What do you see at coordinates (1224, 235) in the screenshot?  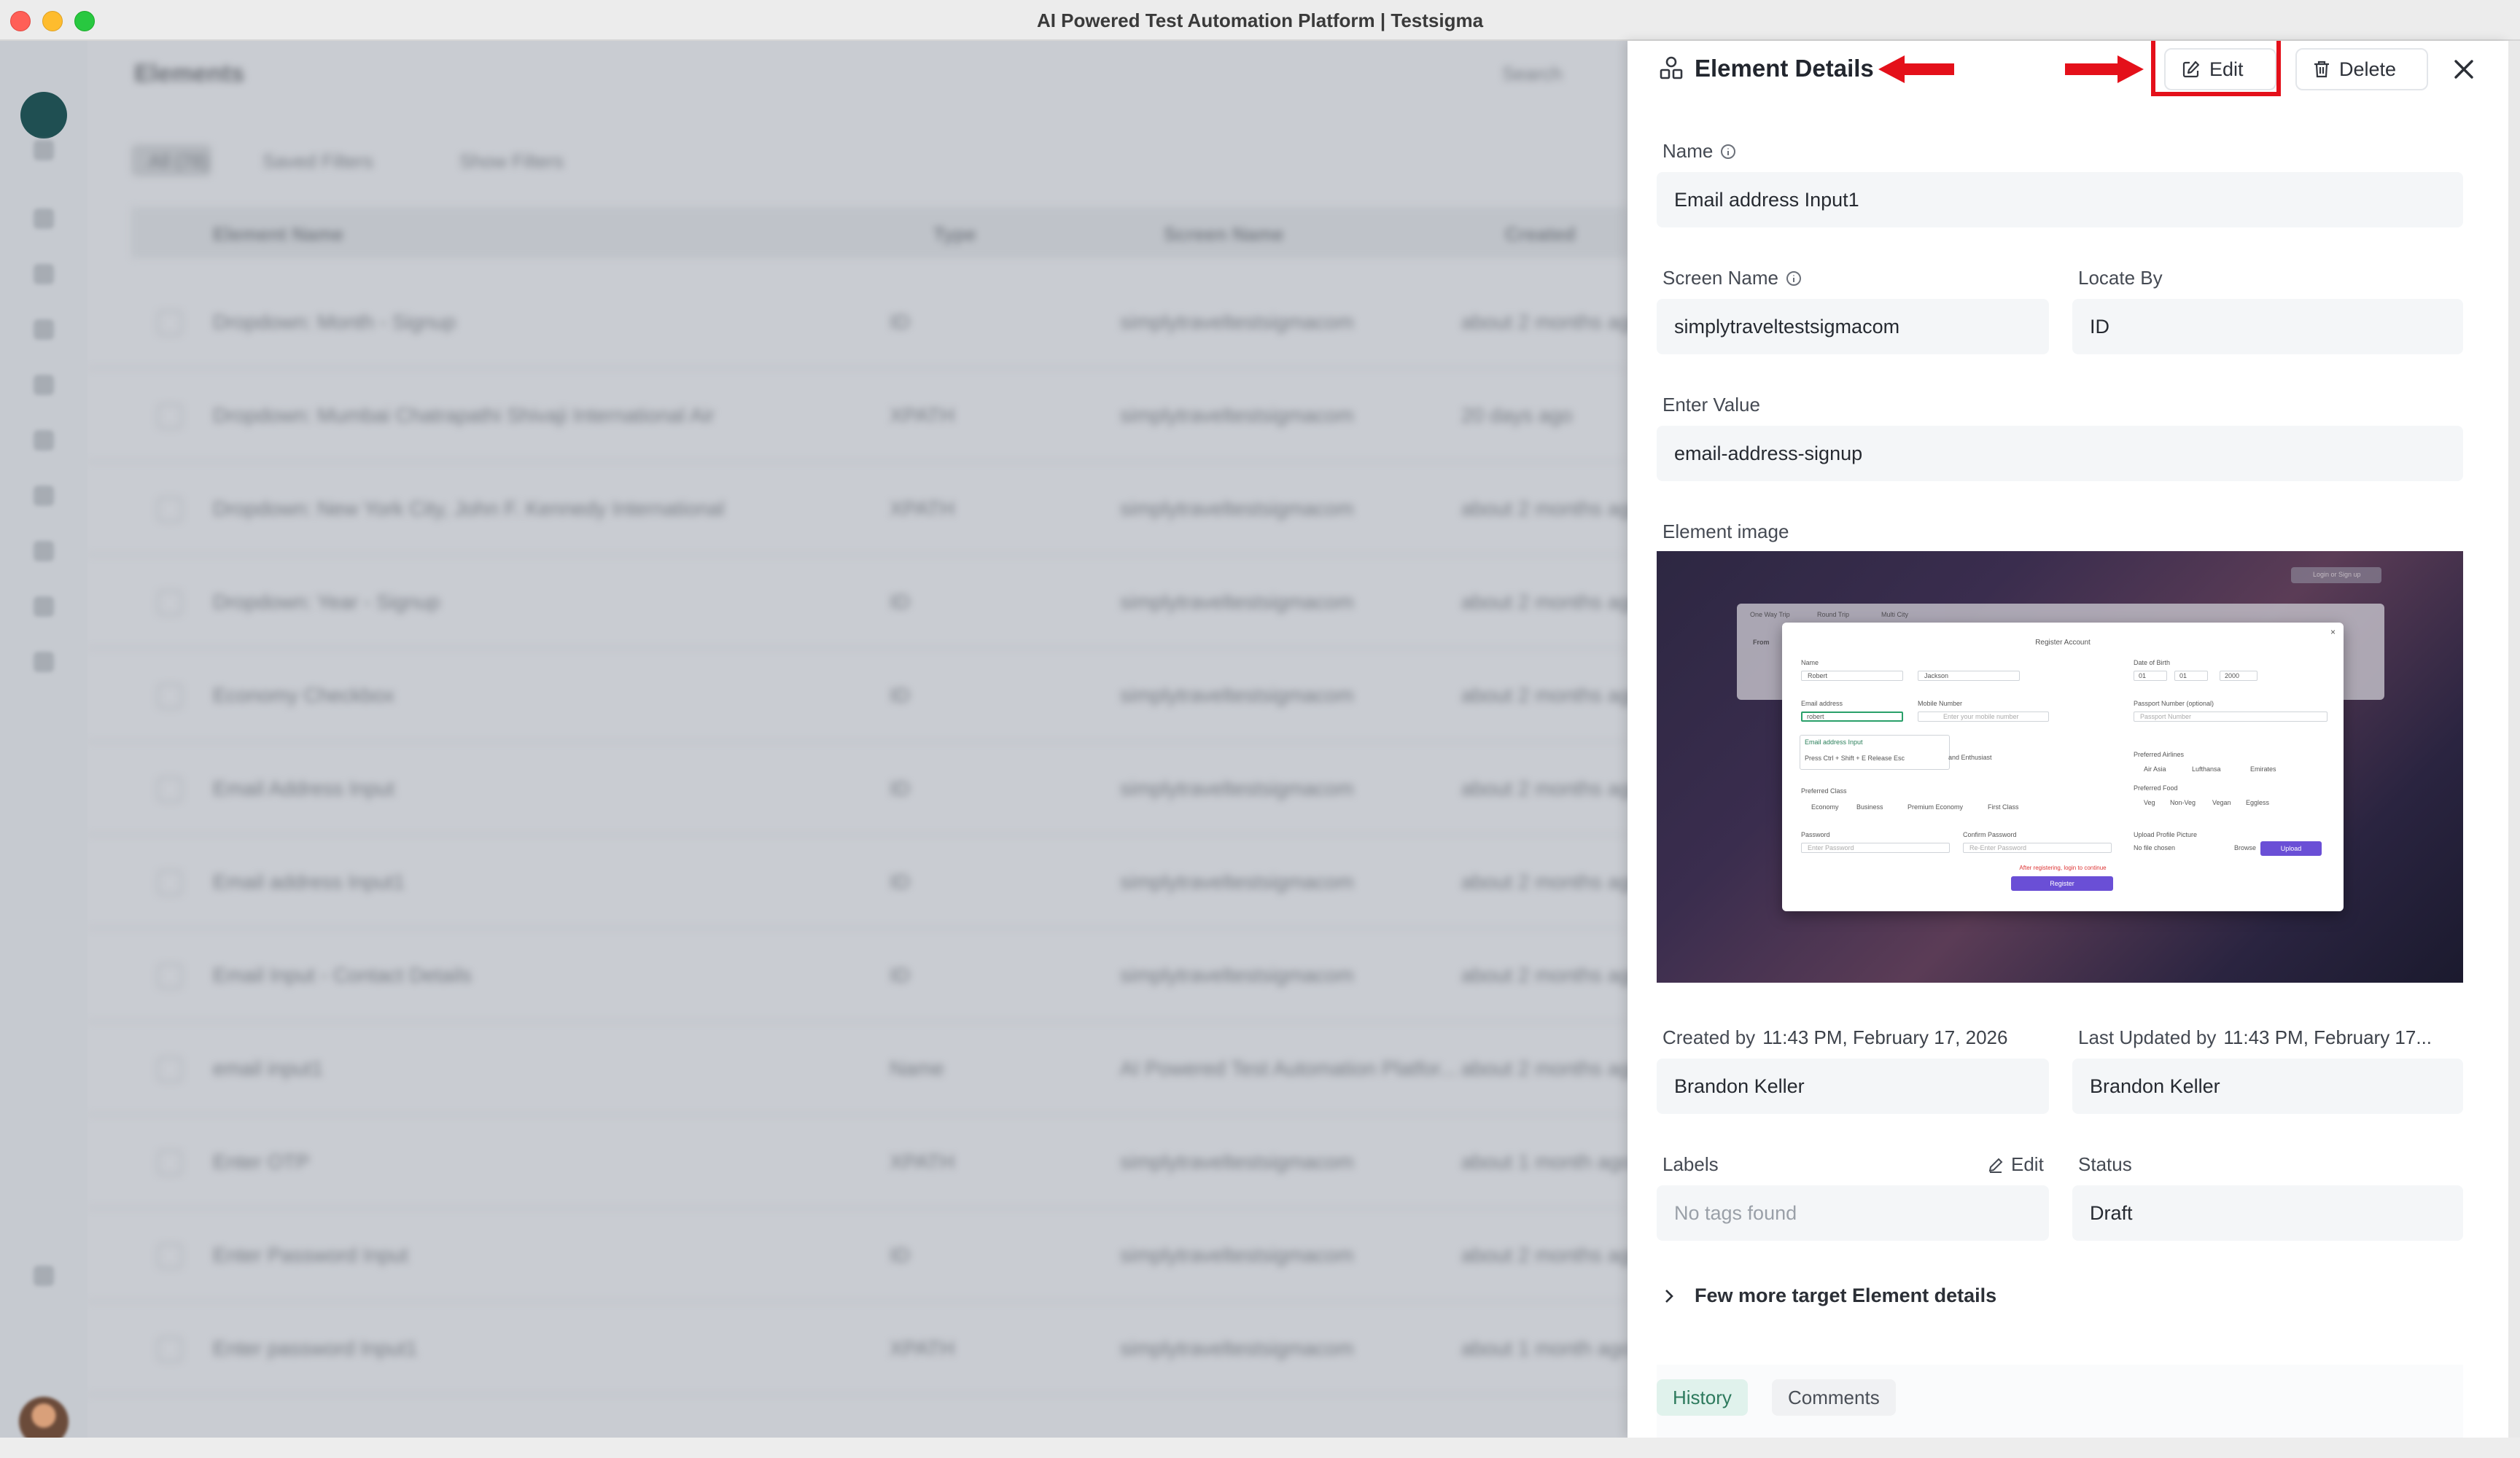 I see `column-header: Screen Name` at bounding box center [1224, 235].